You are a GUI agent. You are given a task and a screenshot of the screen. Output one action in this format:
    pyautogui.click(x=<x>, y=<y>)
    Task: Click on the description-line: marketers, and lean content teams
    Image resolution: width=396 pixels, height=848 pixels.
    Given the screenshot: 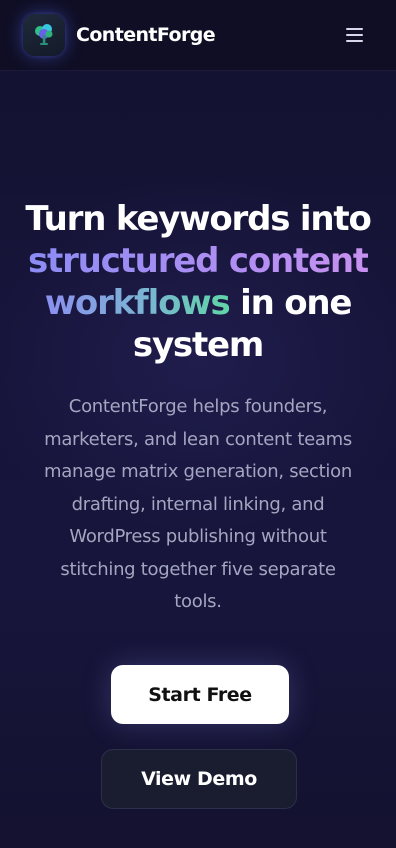 What is the action you would take?
    pyautogui.click(x=198, y=439)
    